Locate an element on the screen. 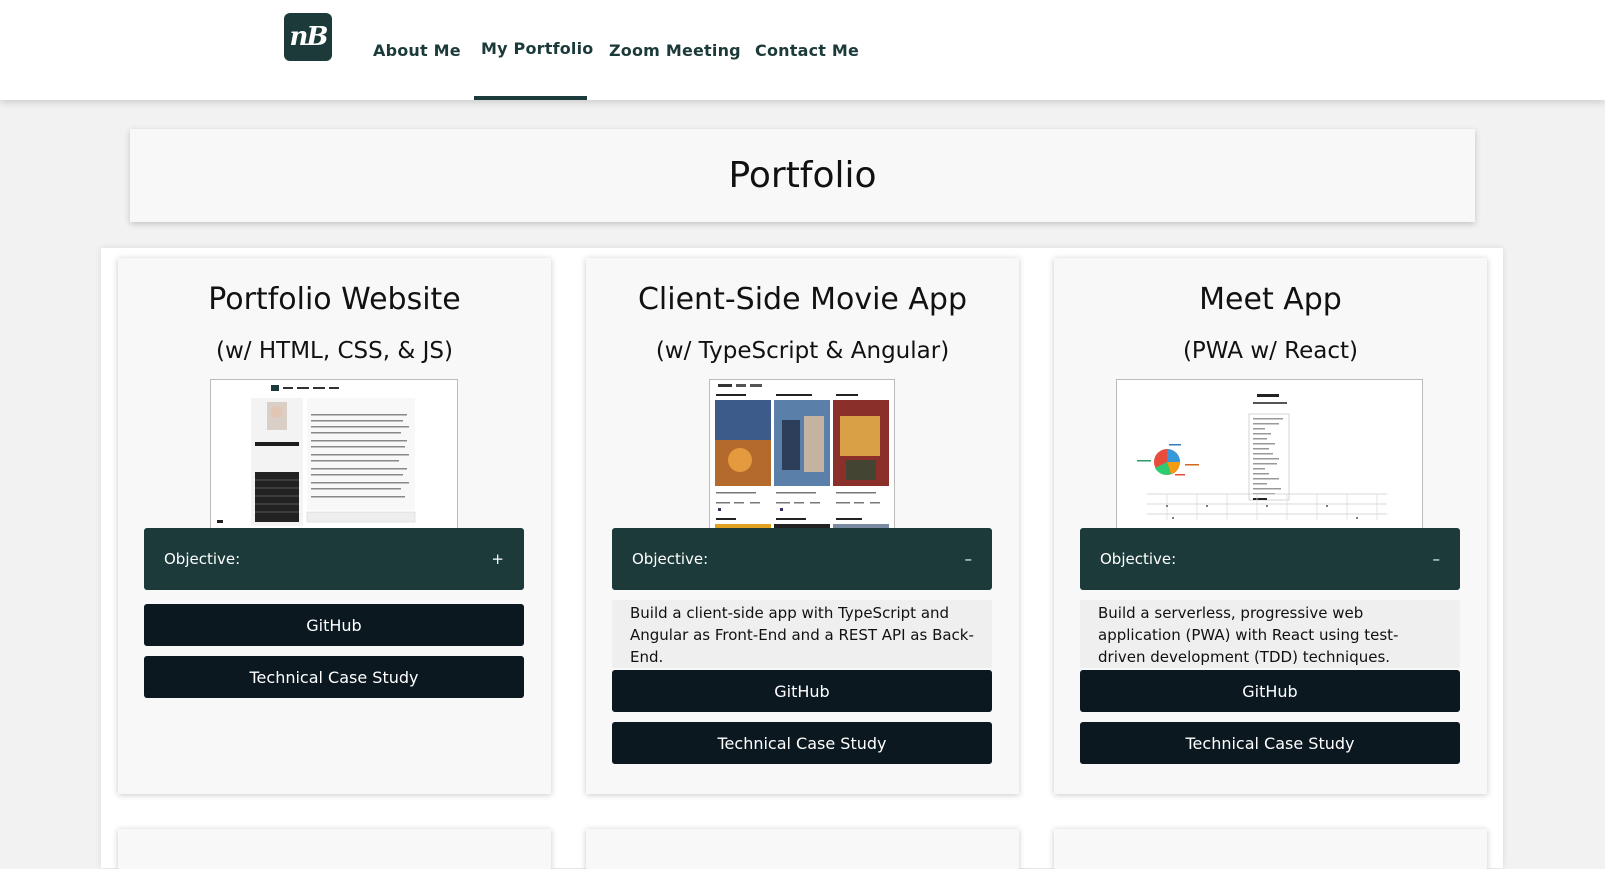 This screenshot has width=1605, height=869. expand-icon: + is located at coordinates (497, 559).